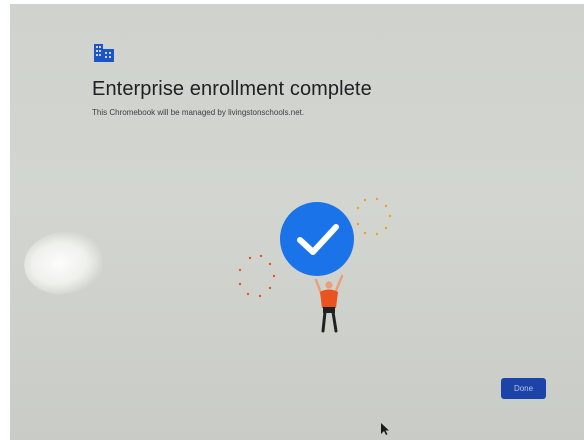 The height and width of the screenshot is (440, 584). What do you see at coordinates (385, 429) in the screenshot?
I see `mouse-cursor-icon` at bounding box center [385, 429].